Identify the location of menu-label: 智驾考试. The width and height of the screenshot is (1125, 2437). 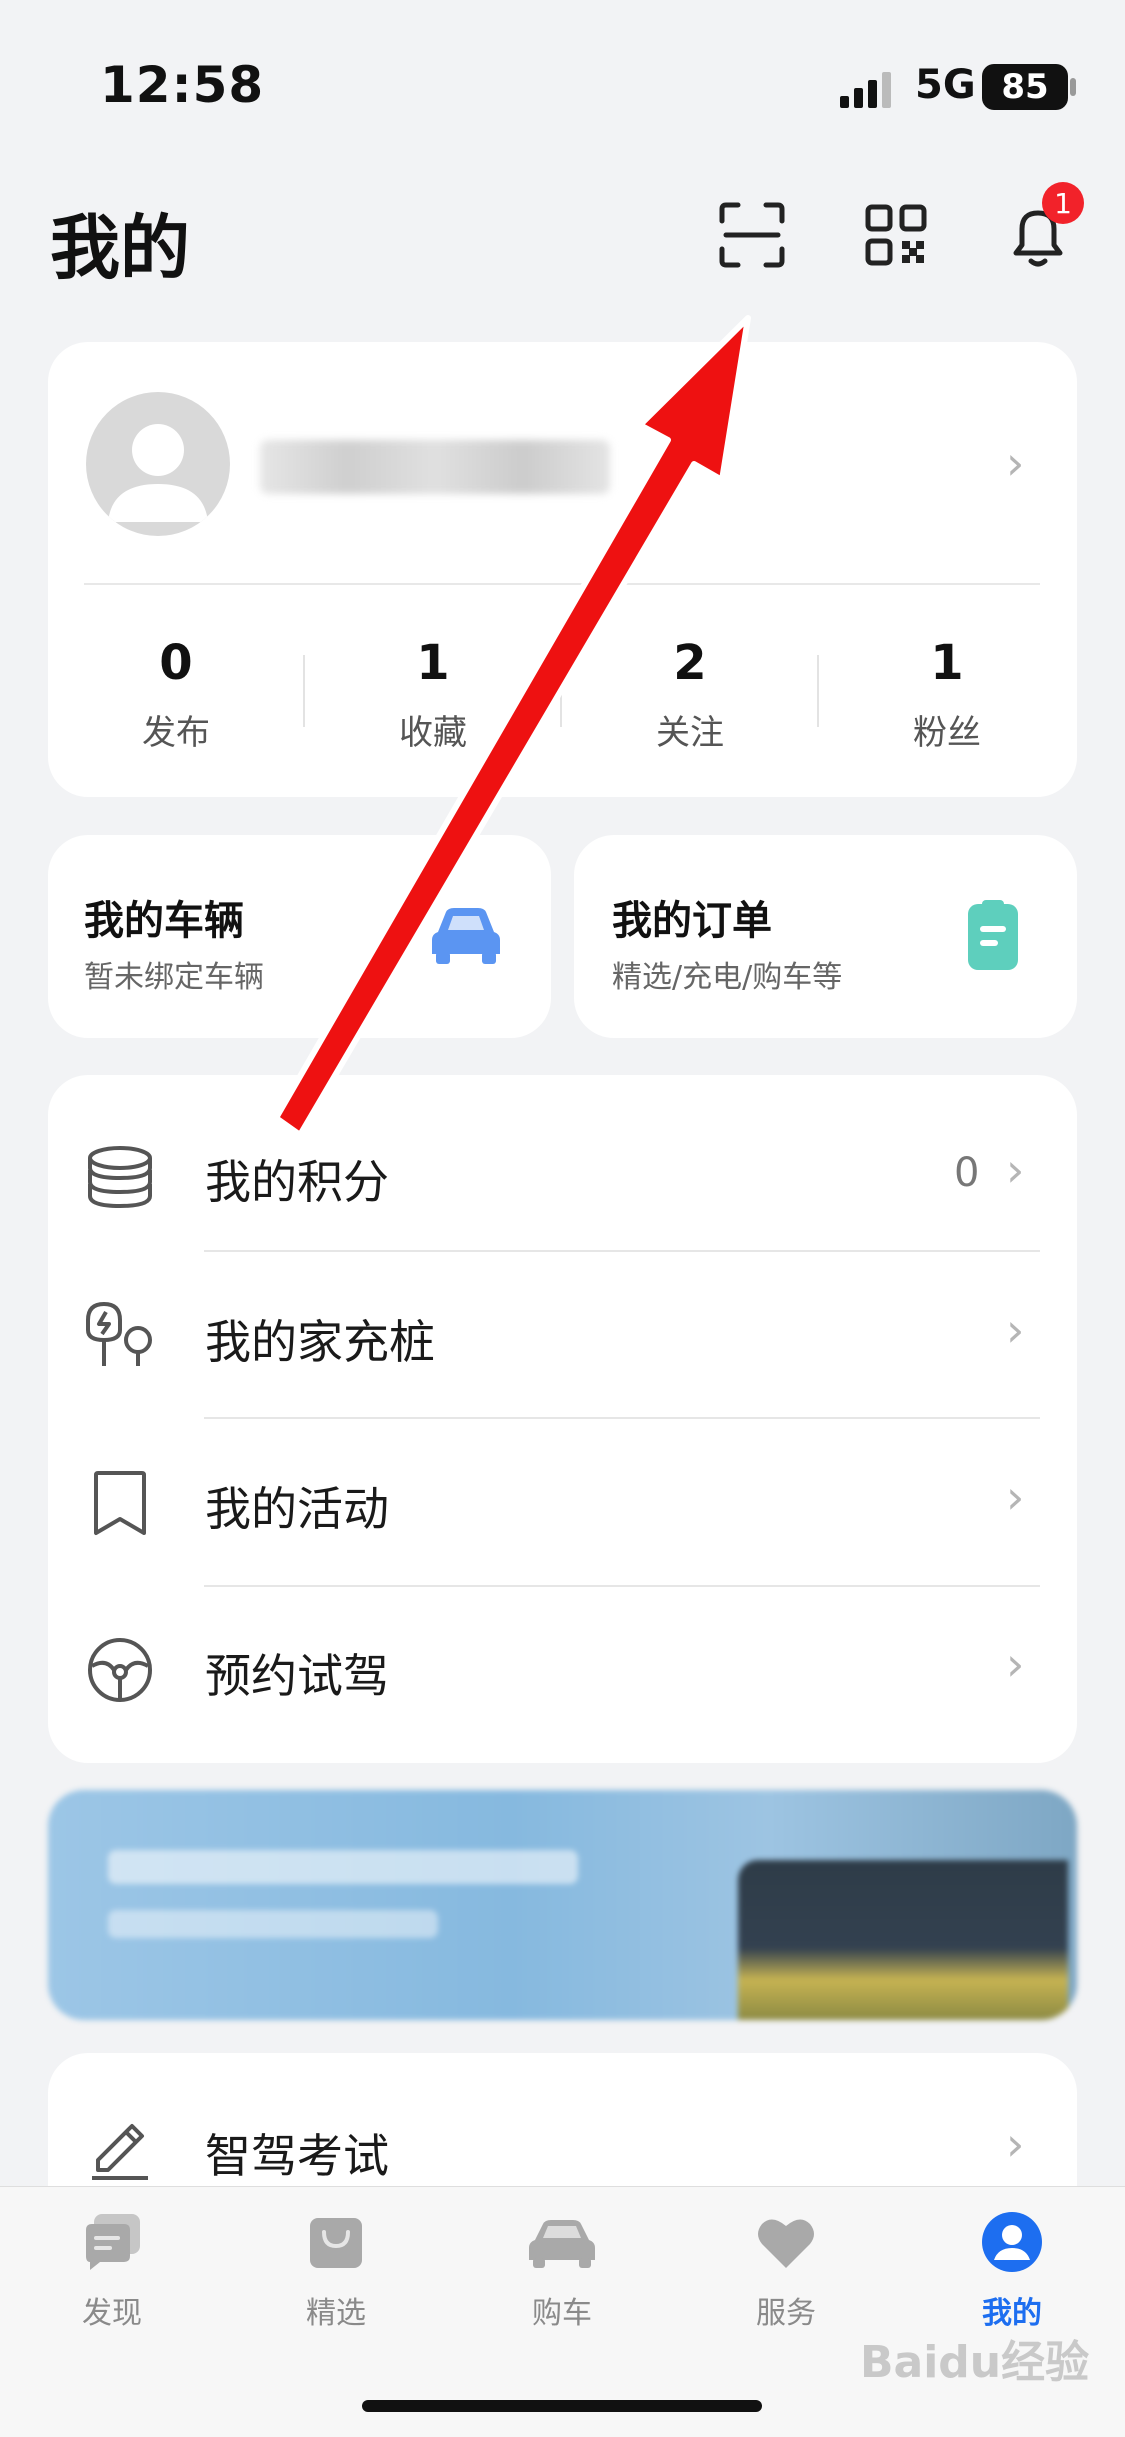
(297, 2156).